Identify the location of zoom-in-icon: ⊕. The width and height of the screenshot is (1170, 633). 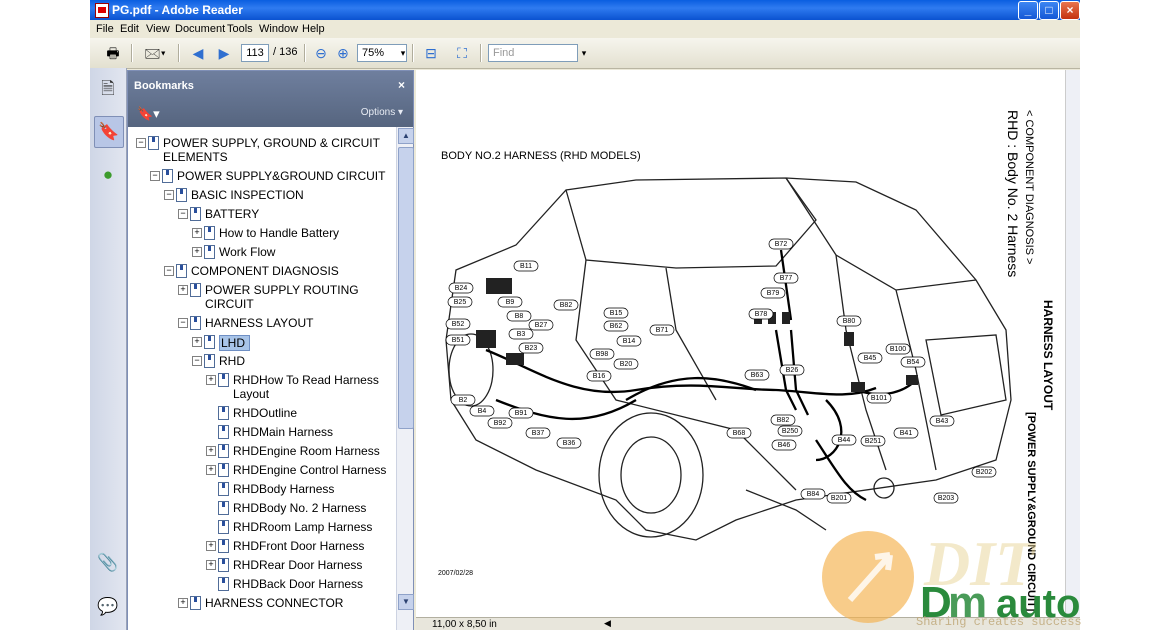
(343, 53).